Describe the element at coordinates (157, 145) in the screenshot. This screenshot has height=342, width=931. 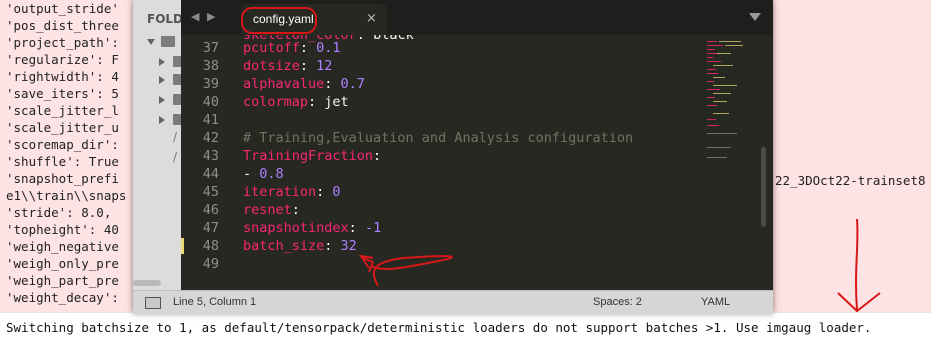
I see `sidebar: FOLD / /` at that location.